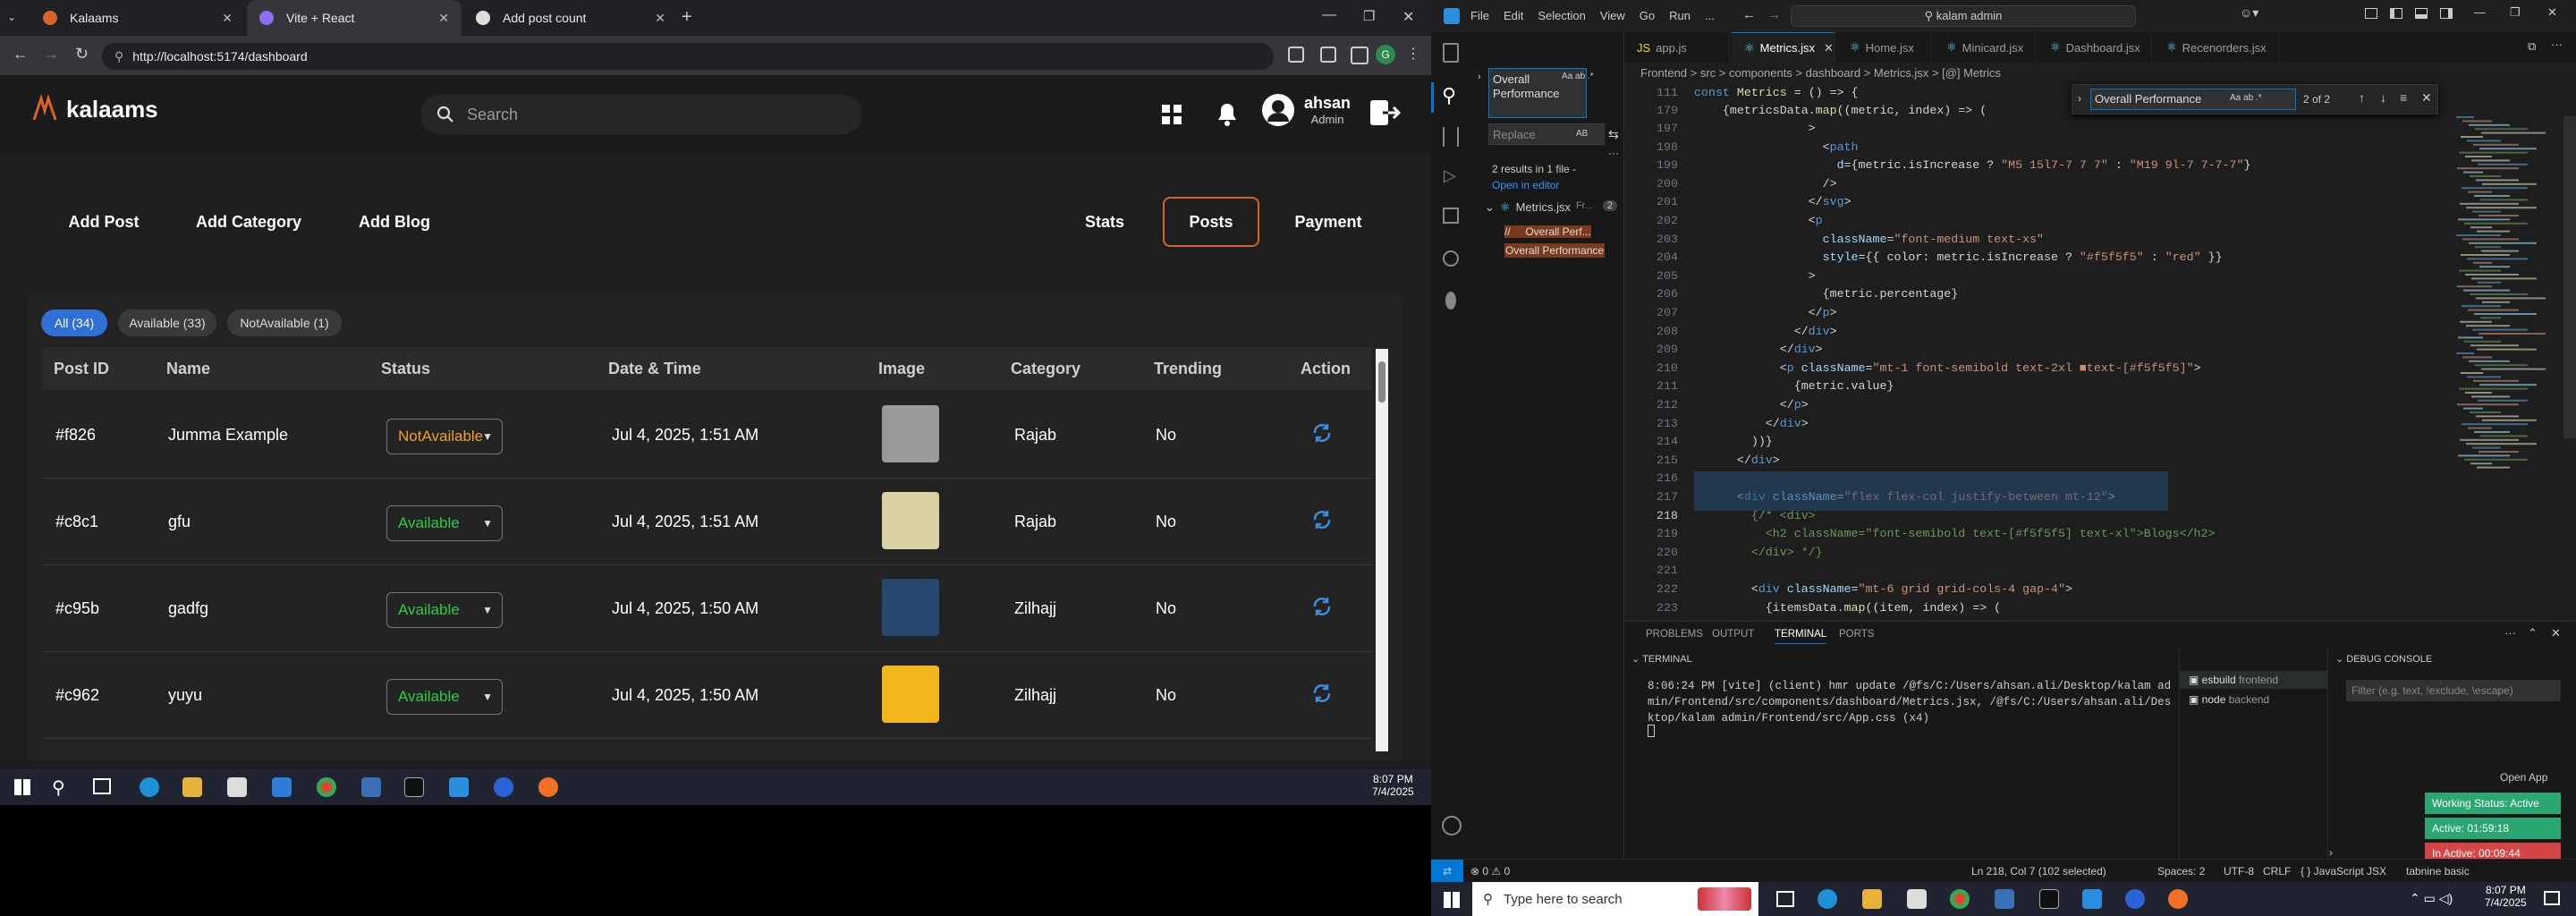 Image resolution: width=2576 pixels, height=916 pixels. What do you see at coordinates (354, 18) in the screenshot?
I see `tab-vite-react: Vite + React ✕` at bounding box center [354, 18].